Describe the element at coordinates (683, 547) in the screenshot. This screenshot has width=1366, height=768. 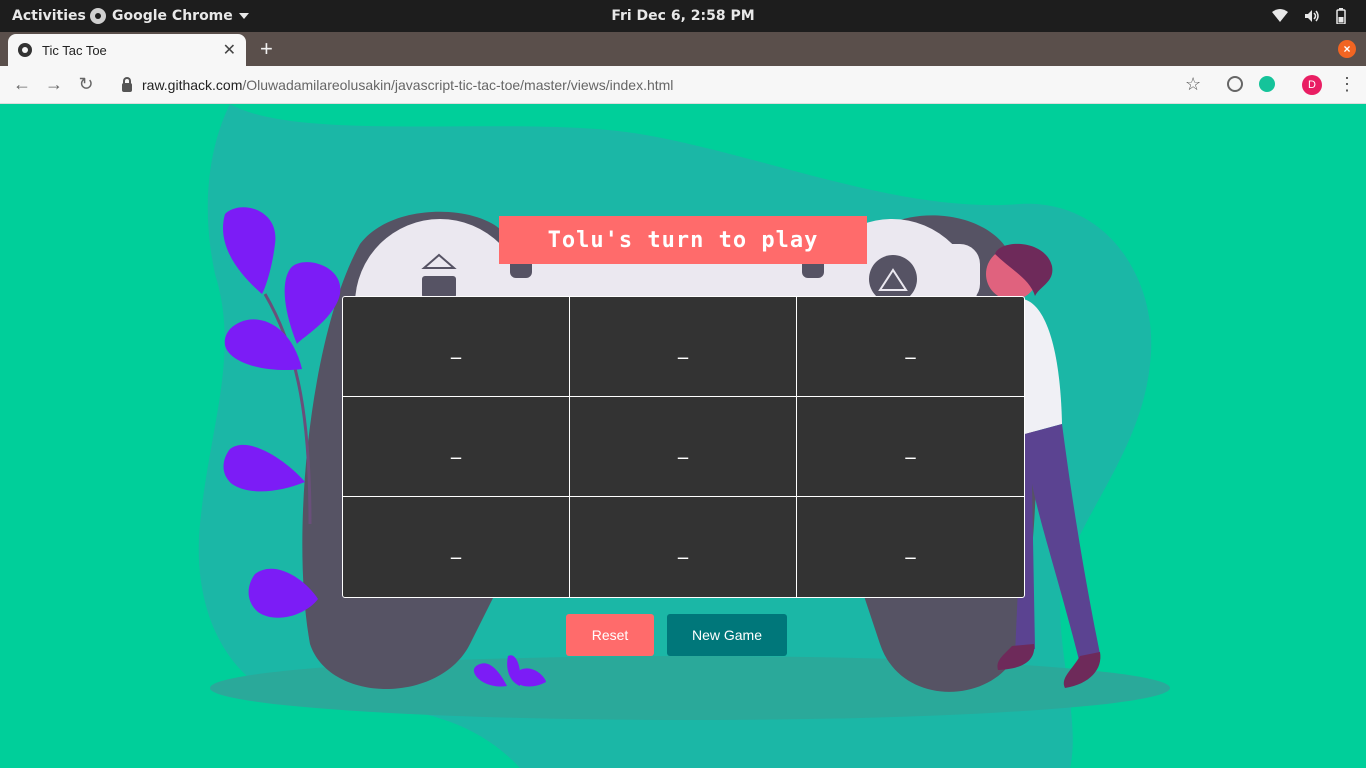
I see `board-cell-8: _` at that location.